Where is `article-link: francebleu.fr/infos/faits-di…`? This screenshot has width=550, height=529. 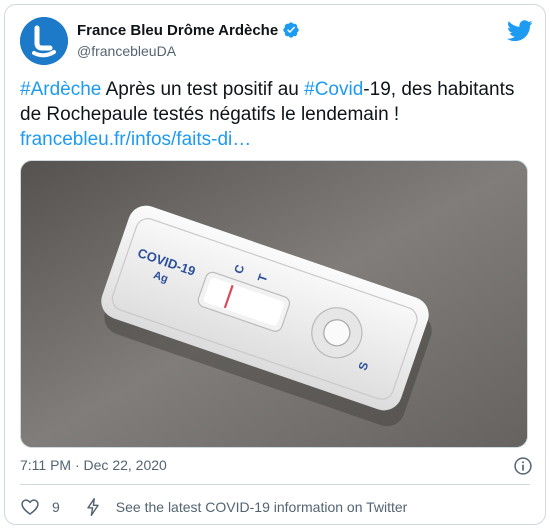
article-link: francebleu.fr/infos/faits-di… is located at coordinates (135, 139).